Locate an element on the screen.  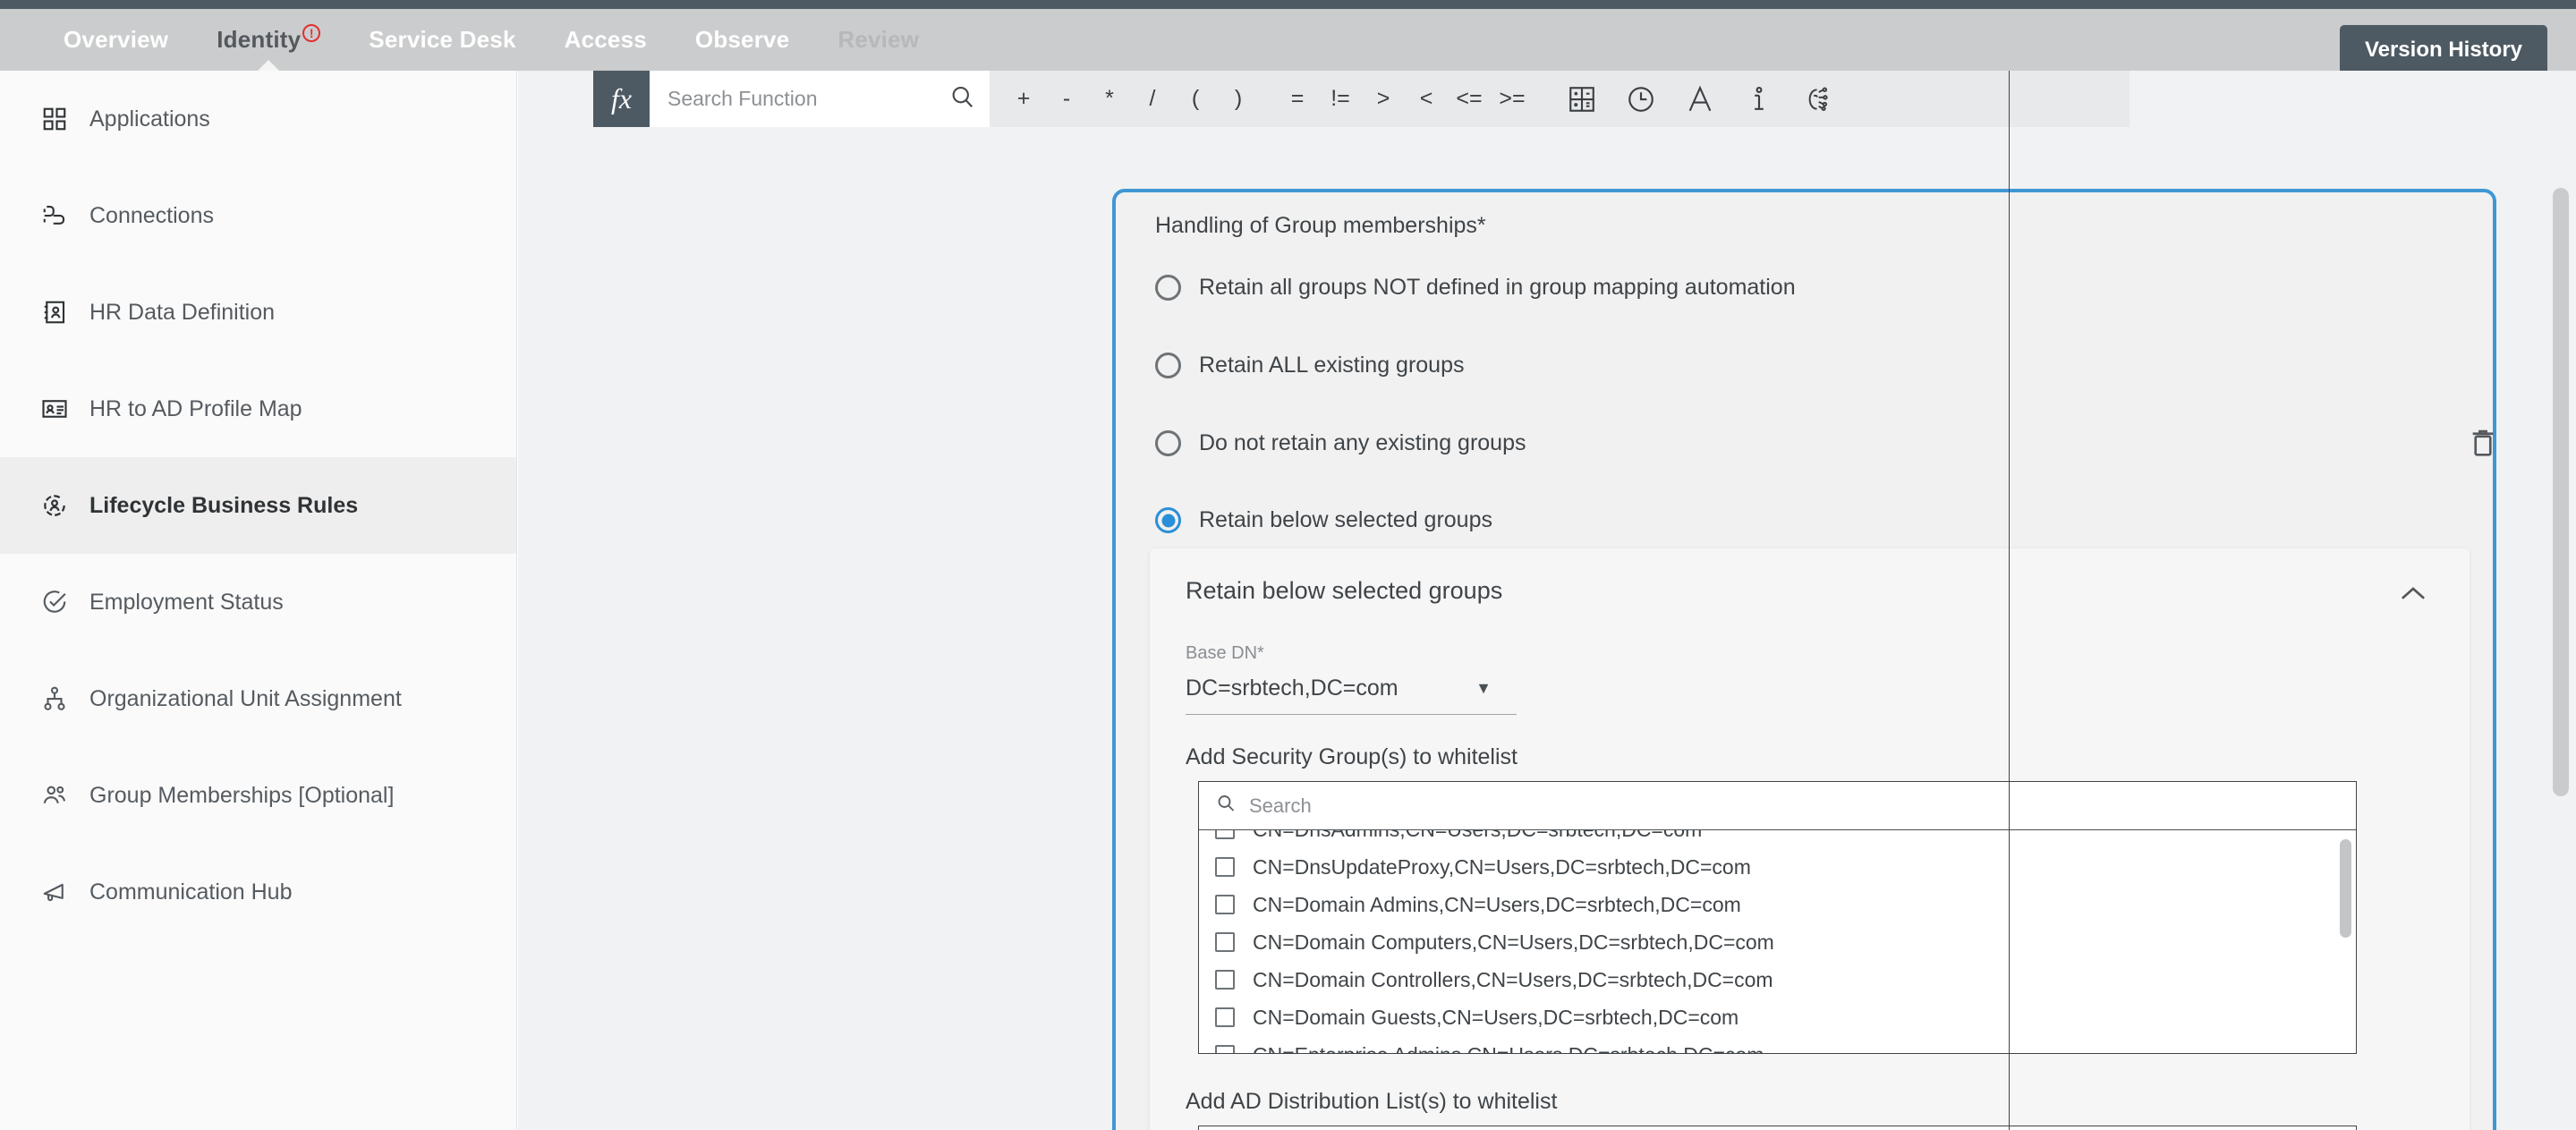
operator-close-paren: ) is located at coordinates (1238, 99).